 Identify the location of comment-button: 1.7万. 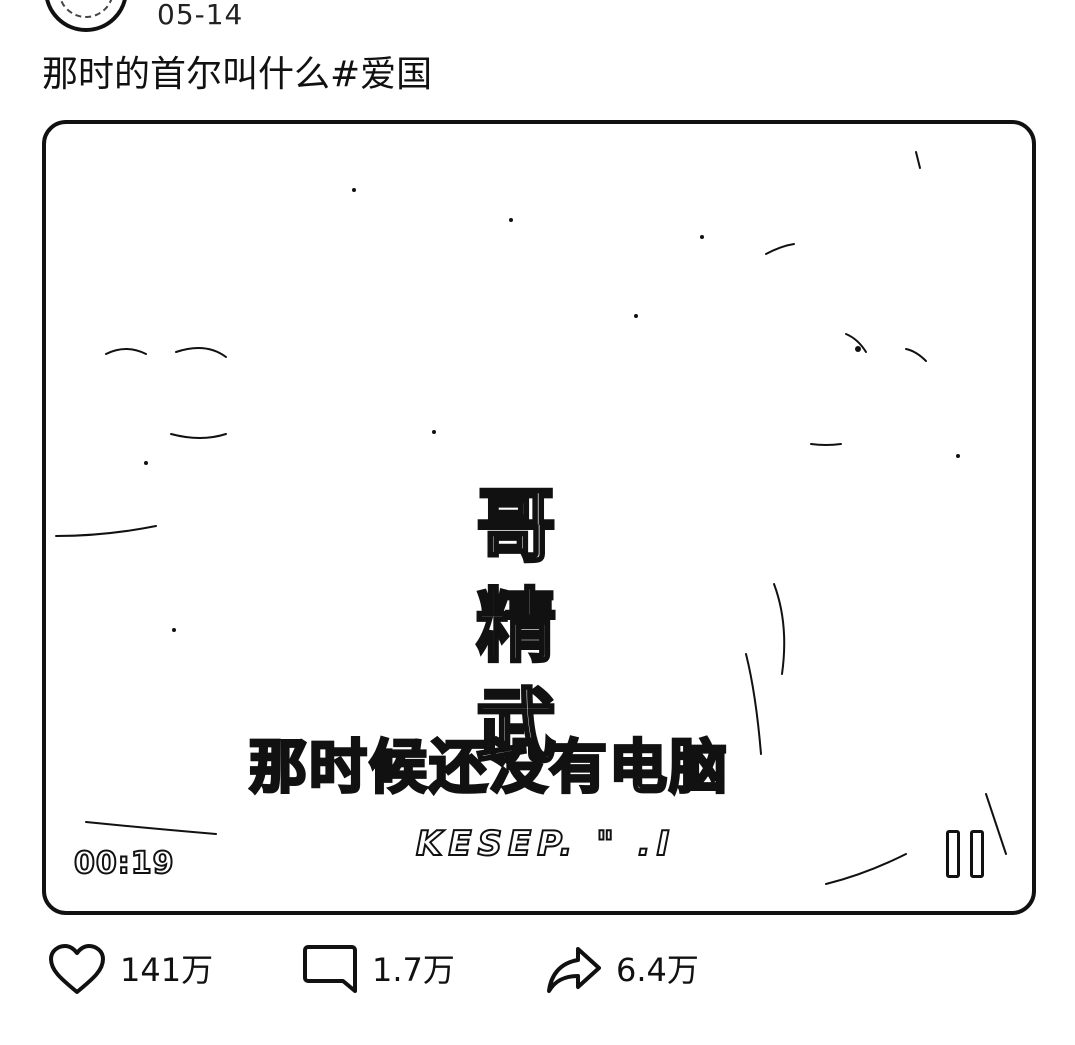
(378, 970).